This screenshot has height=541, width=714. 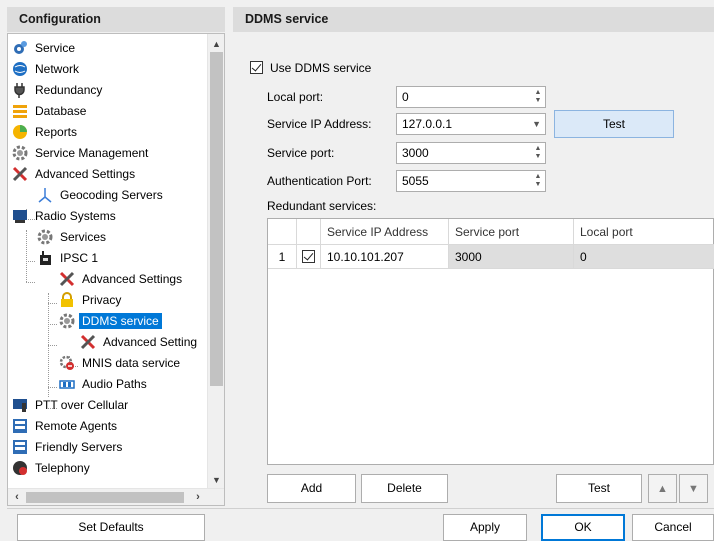 What do you see at coordinates (319, 181) in the screenshot?
I see `auth-port-label: Authentication Port:` at bounding box center [319, 181].